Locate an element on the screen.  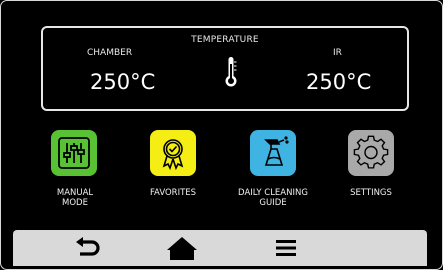
award-ribbon-icon is located at coordinates (173, 155).